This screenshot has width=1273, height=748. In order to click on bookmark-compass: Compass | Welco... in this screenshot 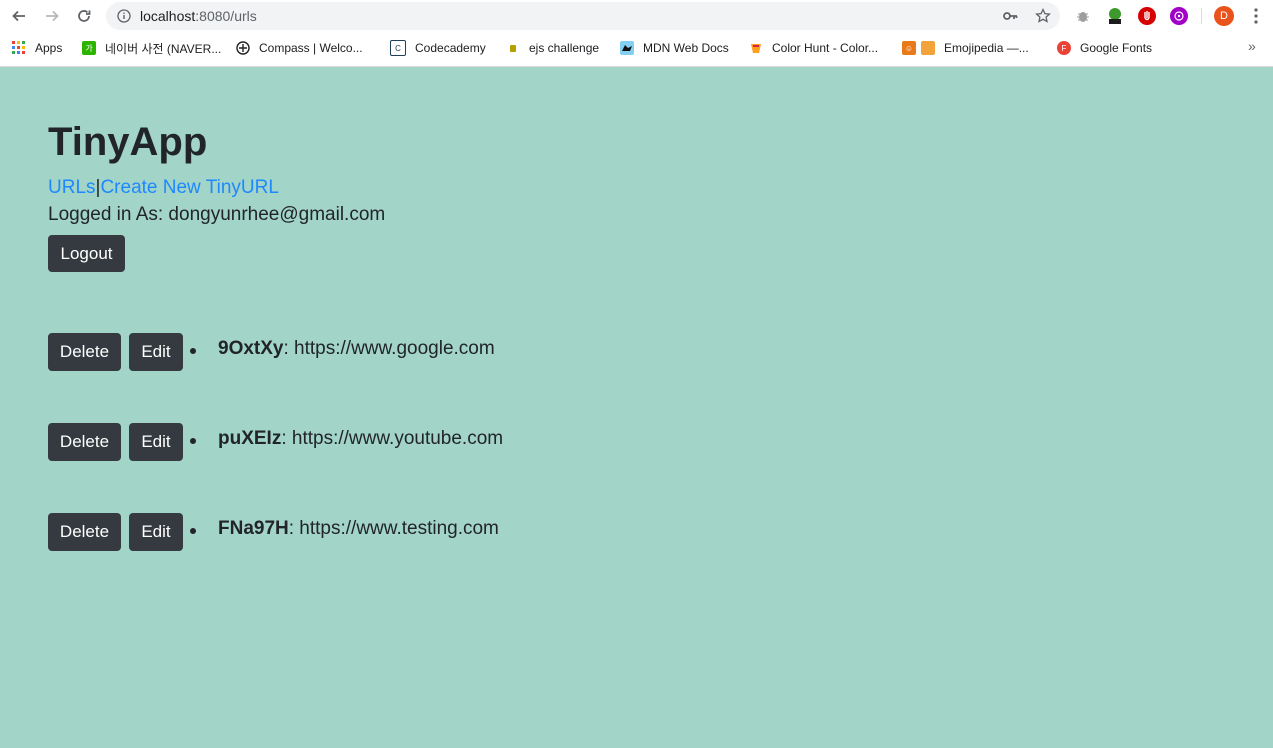, I will do `click(299, 48)`.